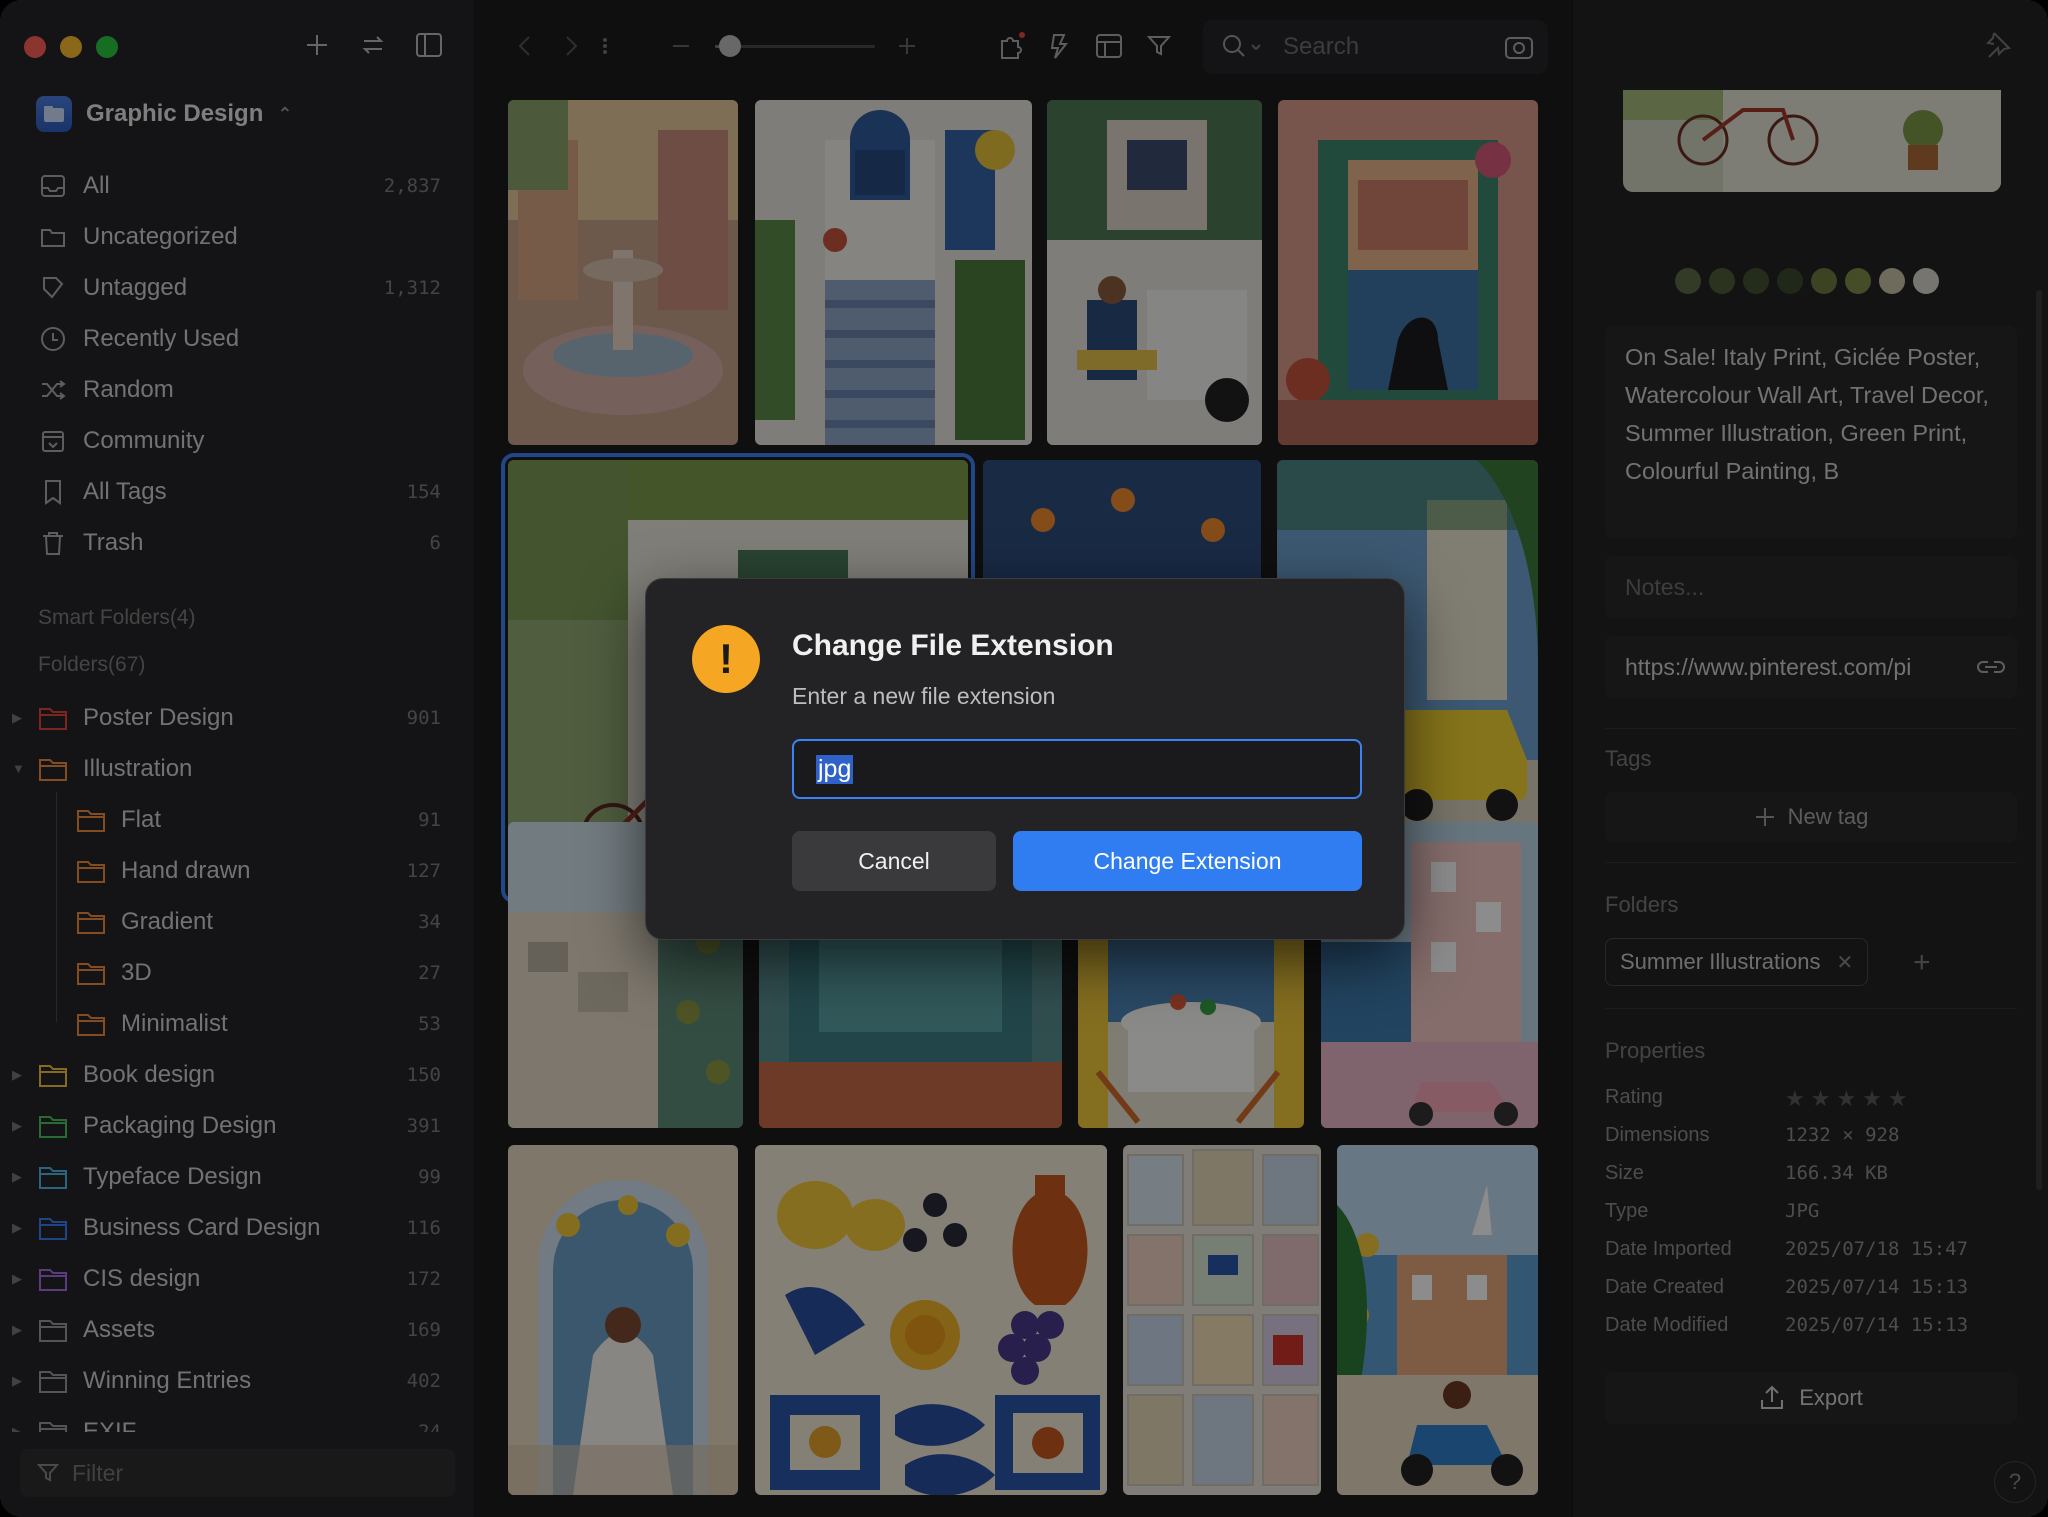 The width and height of the screenshot is (2048, 1517). What do you see at coordinates (35, 47) in the screenshot?
I see `close-window-button` at bounding box center [35, 47].